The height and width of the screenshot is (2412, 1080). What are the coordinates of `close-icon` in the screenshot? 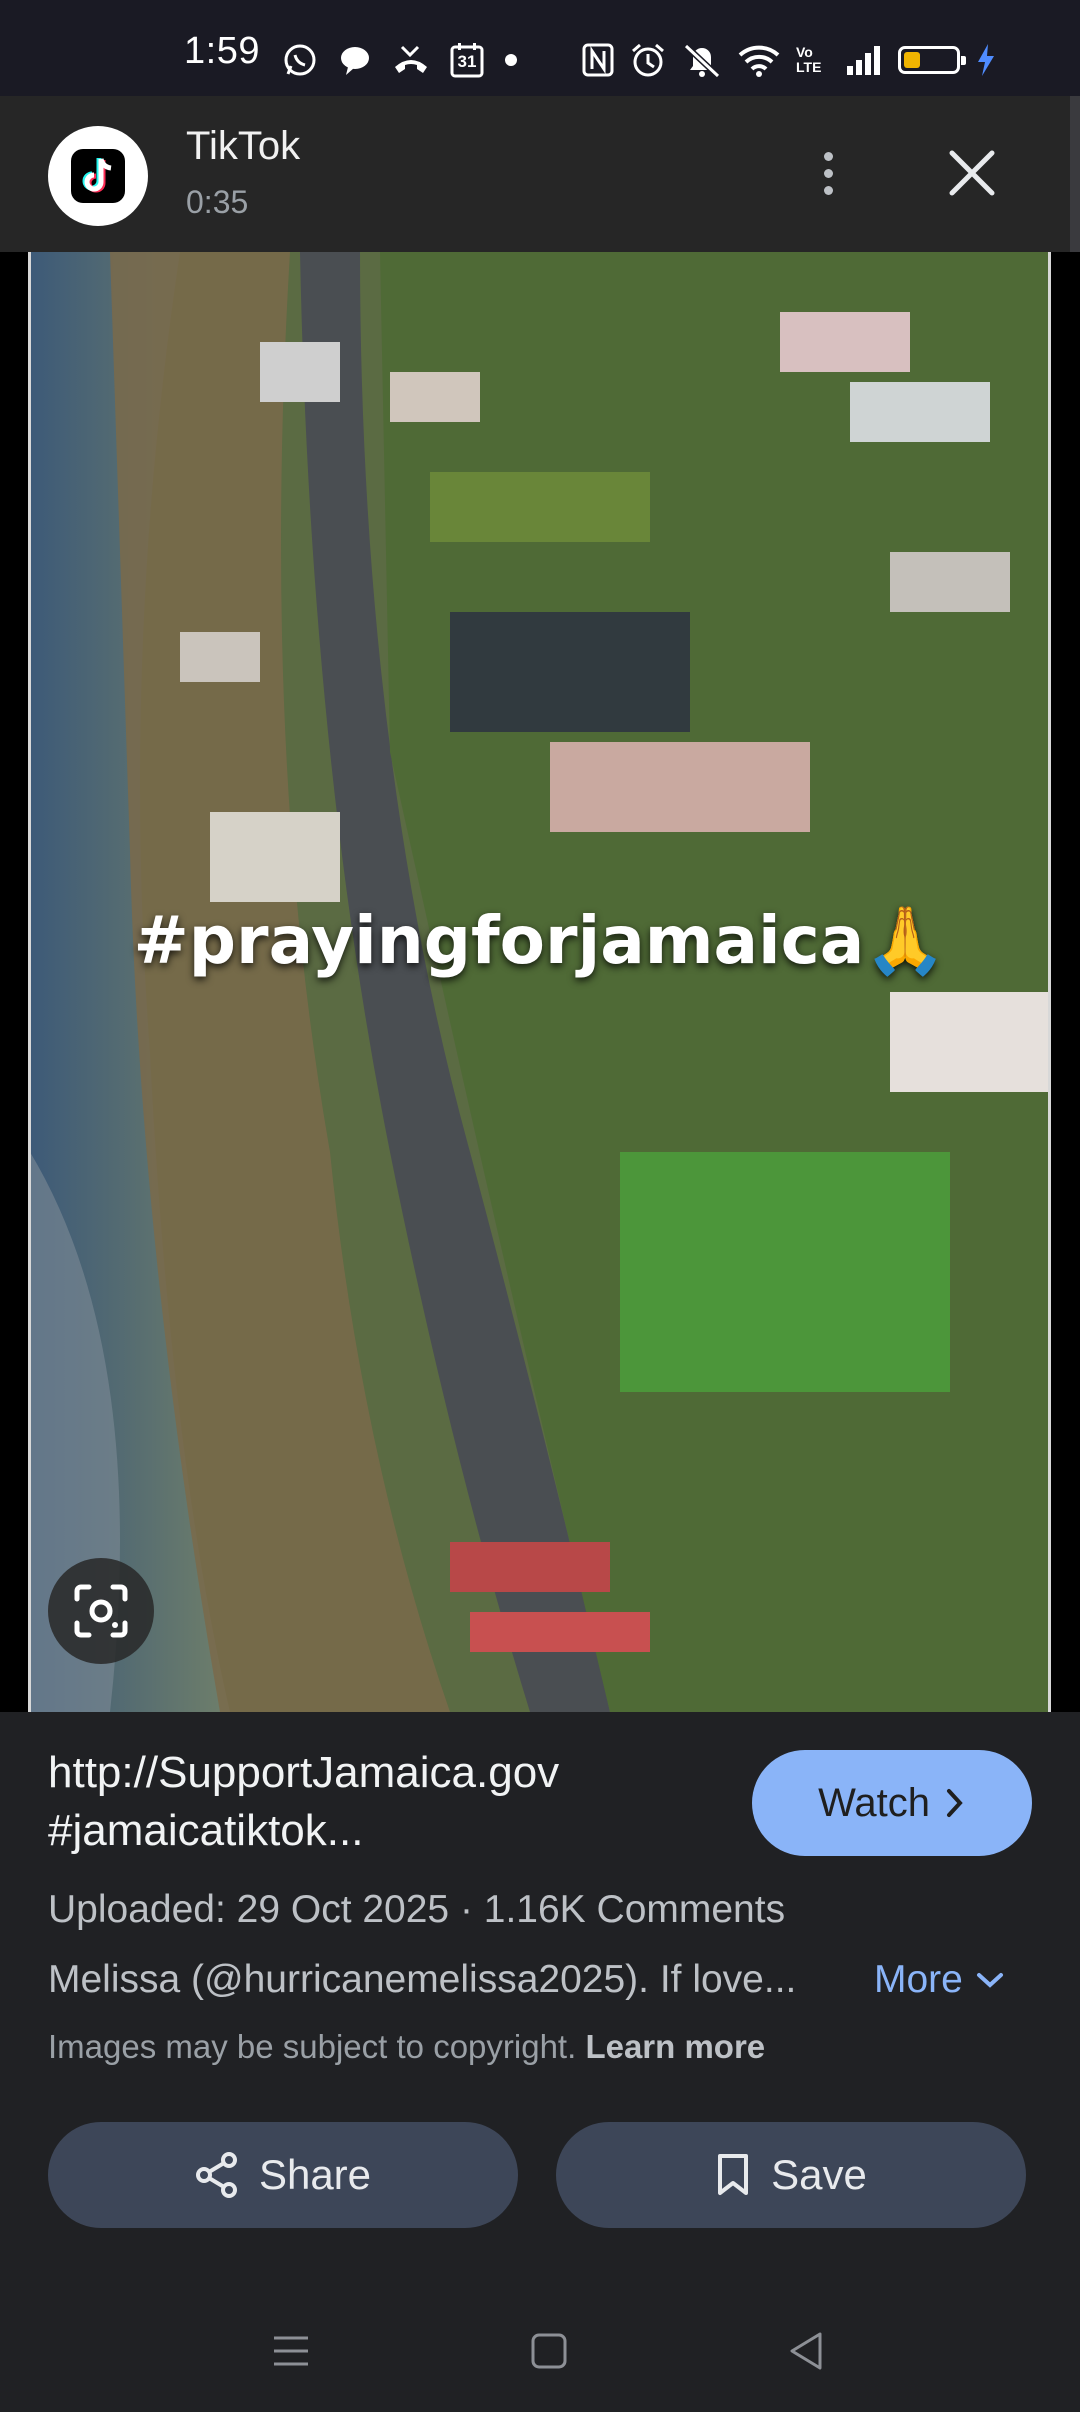 It's located at (972, 173).